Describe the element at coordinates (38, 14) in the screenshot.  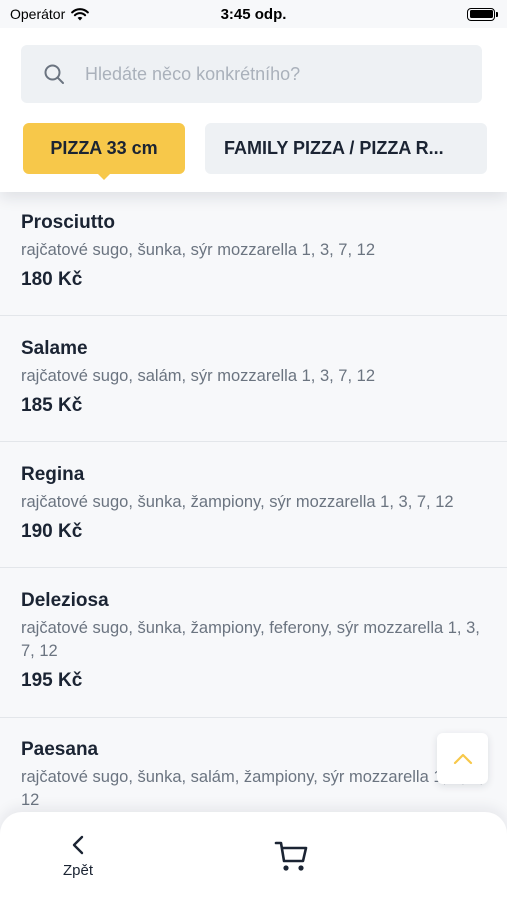
I see `carrier-label: Operátor` at that location.